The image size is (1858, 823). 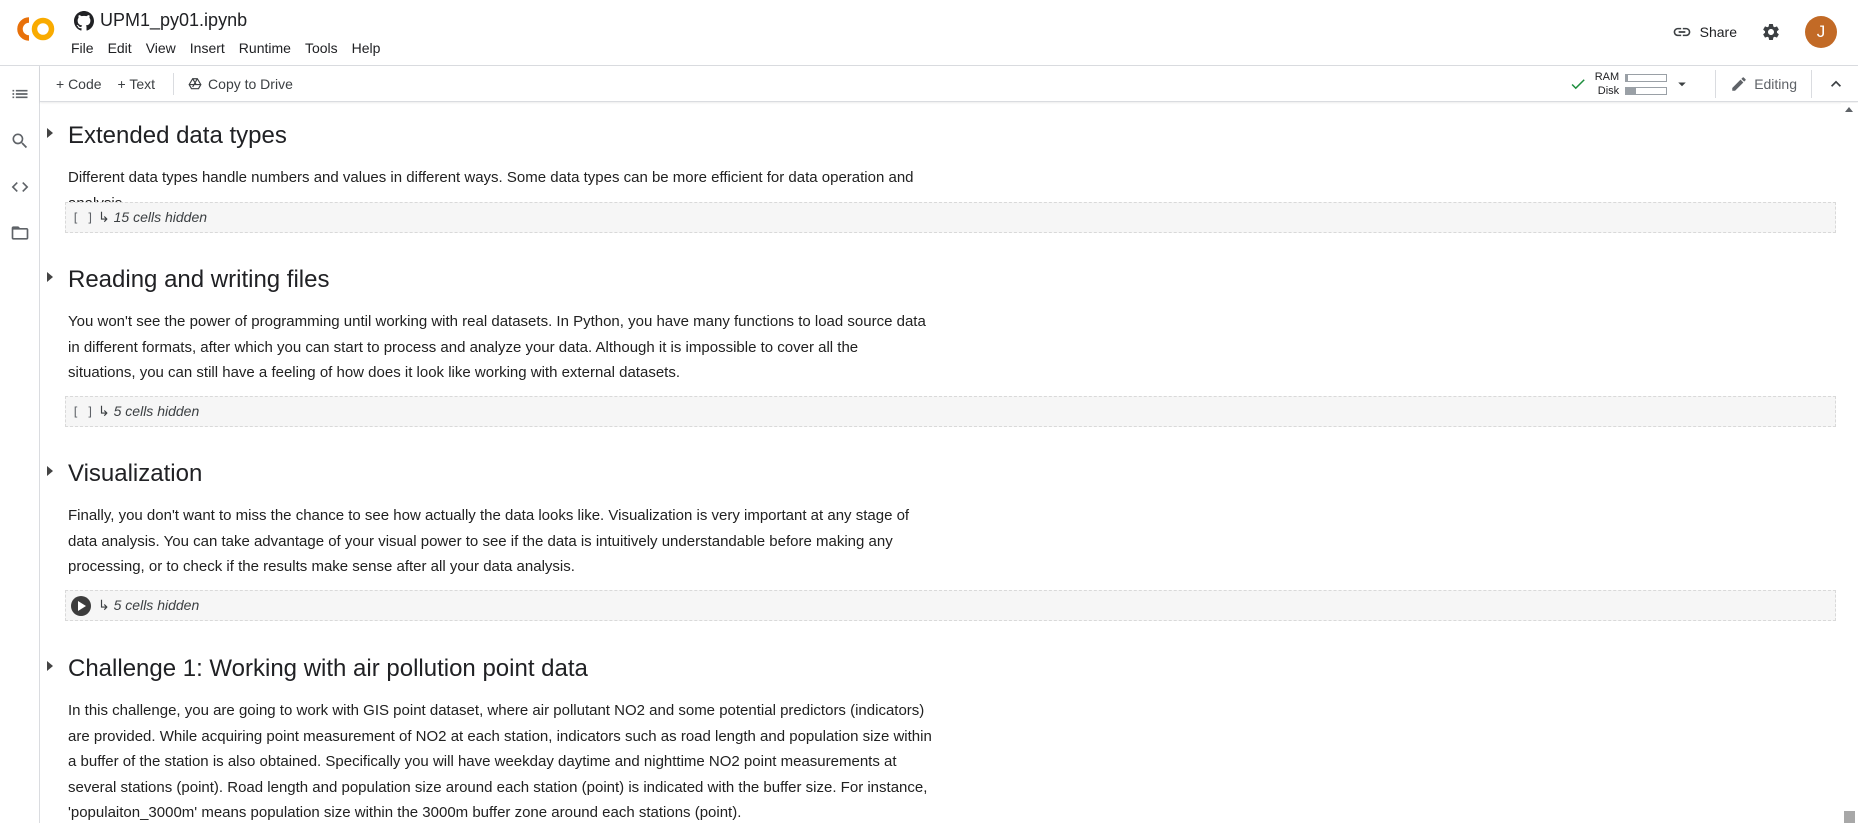 I want to click on toolbar-right: RAM Disk Editing, so click(x=1713, y=84).